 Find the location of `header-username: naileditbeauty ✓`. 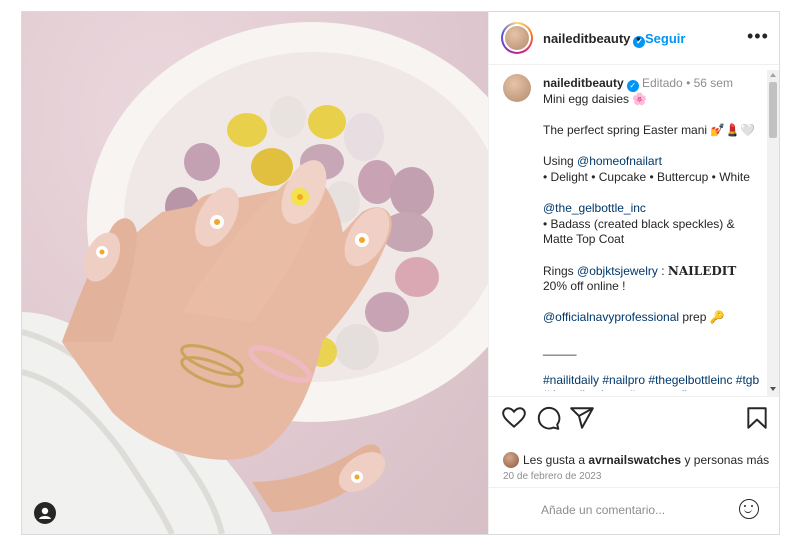

header-username: naileditbeauty ✓ is located at coordinates (594, 39).